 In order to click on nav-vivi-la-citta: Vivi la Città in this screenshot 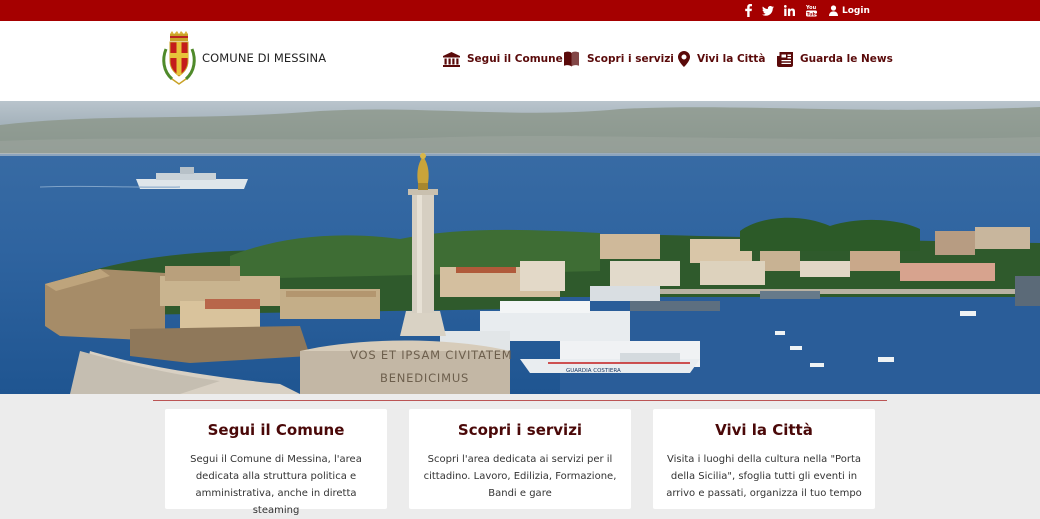, I will do `click(721, 59)`.